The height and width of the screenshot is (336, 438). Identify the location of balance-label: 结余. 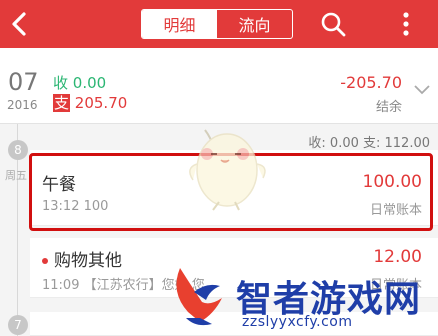
(388, 107).